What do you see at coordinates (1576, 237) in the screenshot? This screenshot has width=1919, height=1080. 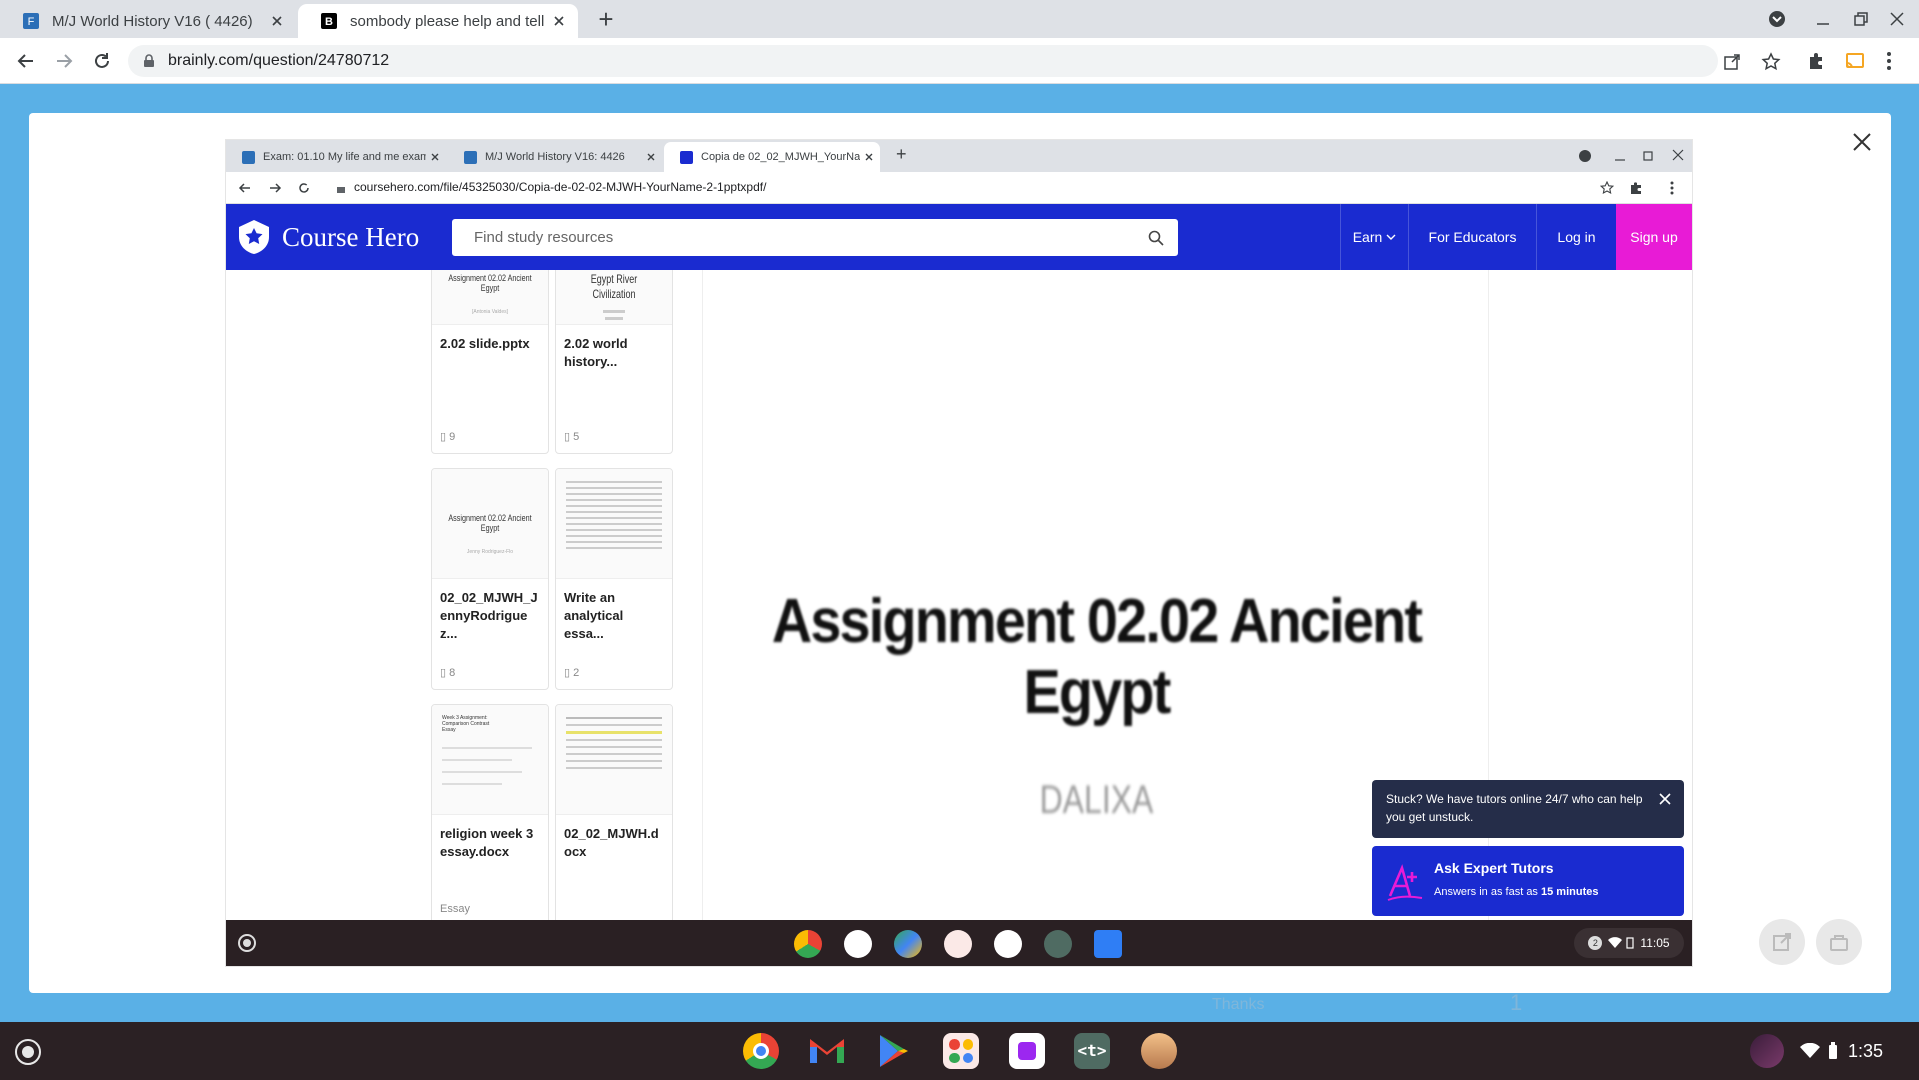 I see `nav-log-in: Log in` at bounding box center [1576, 237].